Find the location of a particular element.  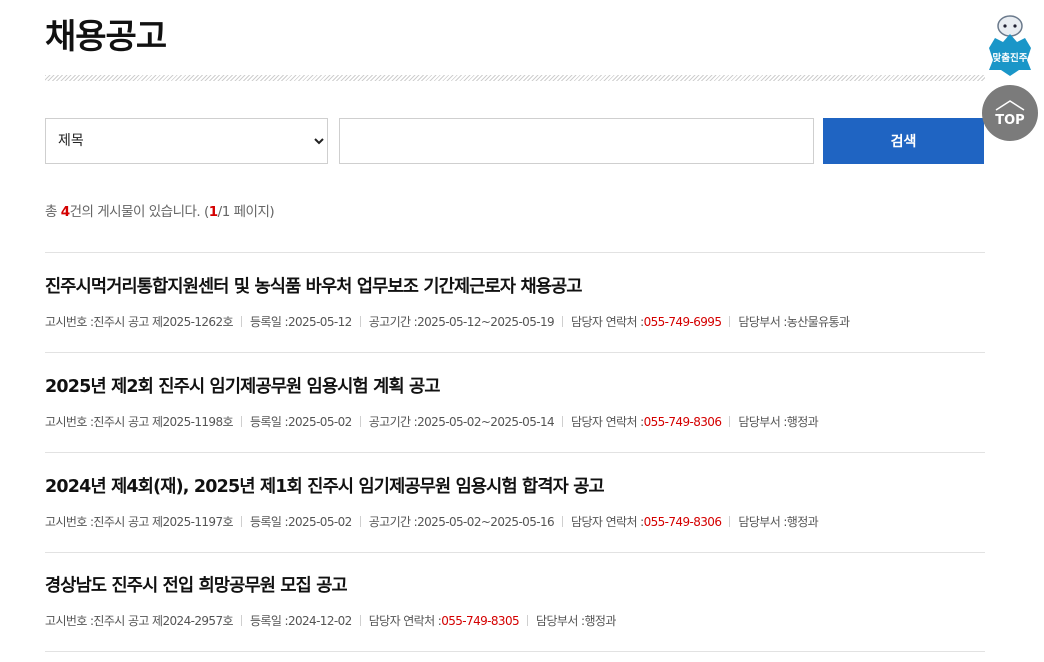

current-page: 1 is located at coordinates (213, 212).